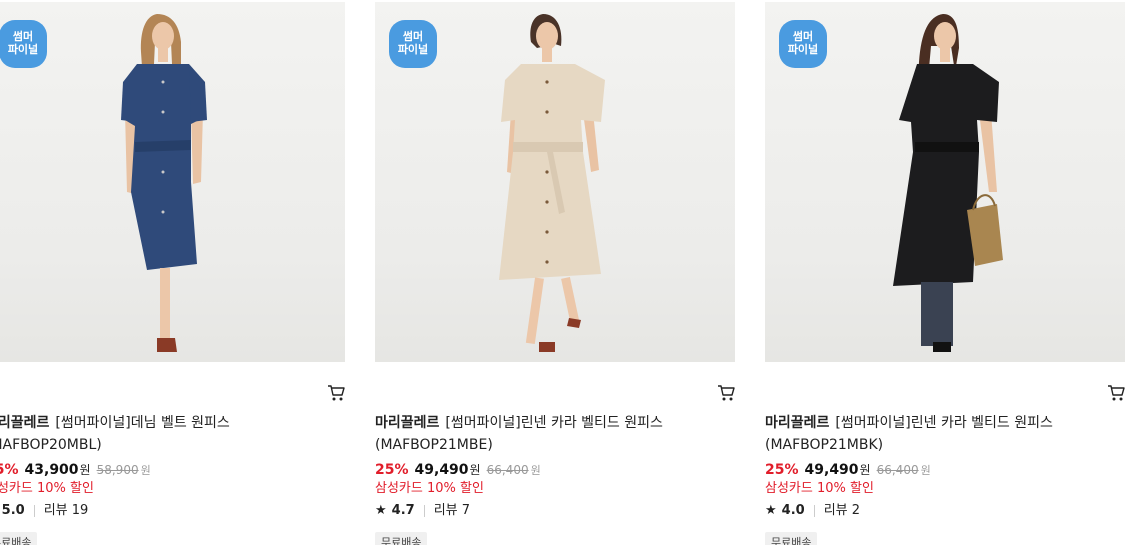 The height and width of the screenshot is (545, 1145). What do you see at coordinates (51, 470) in the screenshot?
I see `sale-price: 43,900` at bounding box center [51, 470].